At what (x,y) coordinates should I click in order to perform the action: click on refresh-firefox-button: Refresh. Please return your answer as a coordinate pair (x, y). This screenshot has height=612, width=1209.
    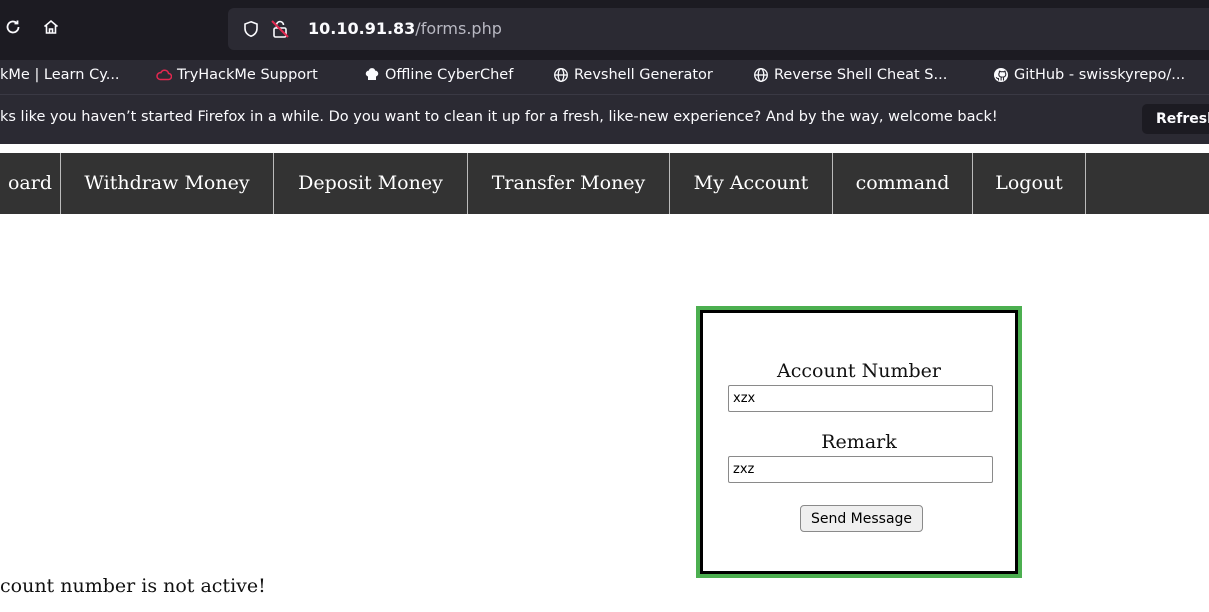
    Looking at the image, I should click on (1175, 119).